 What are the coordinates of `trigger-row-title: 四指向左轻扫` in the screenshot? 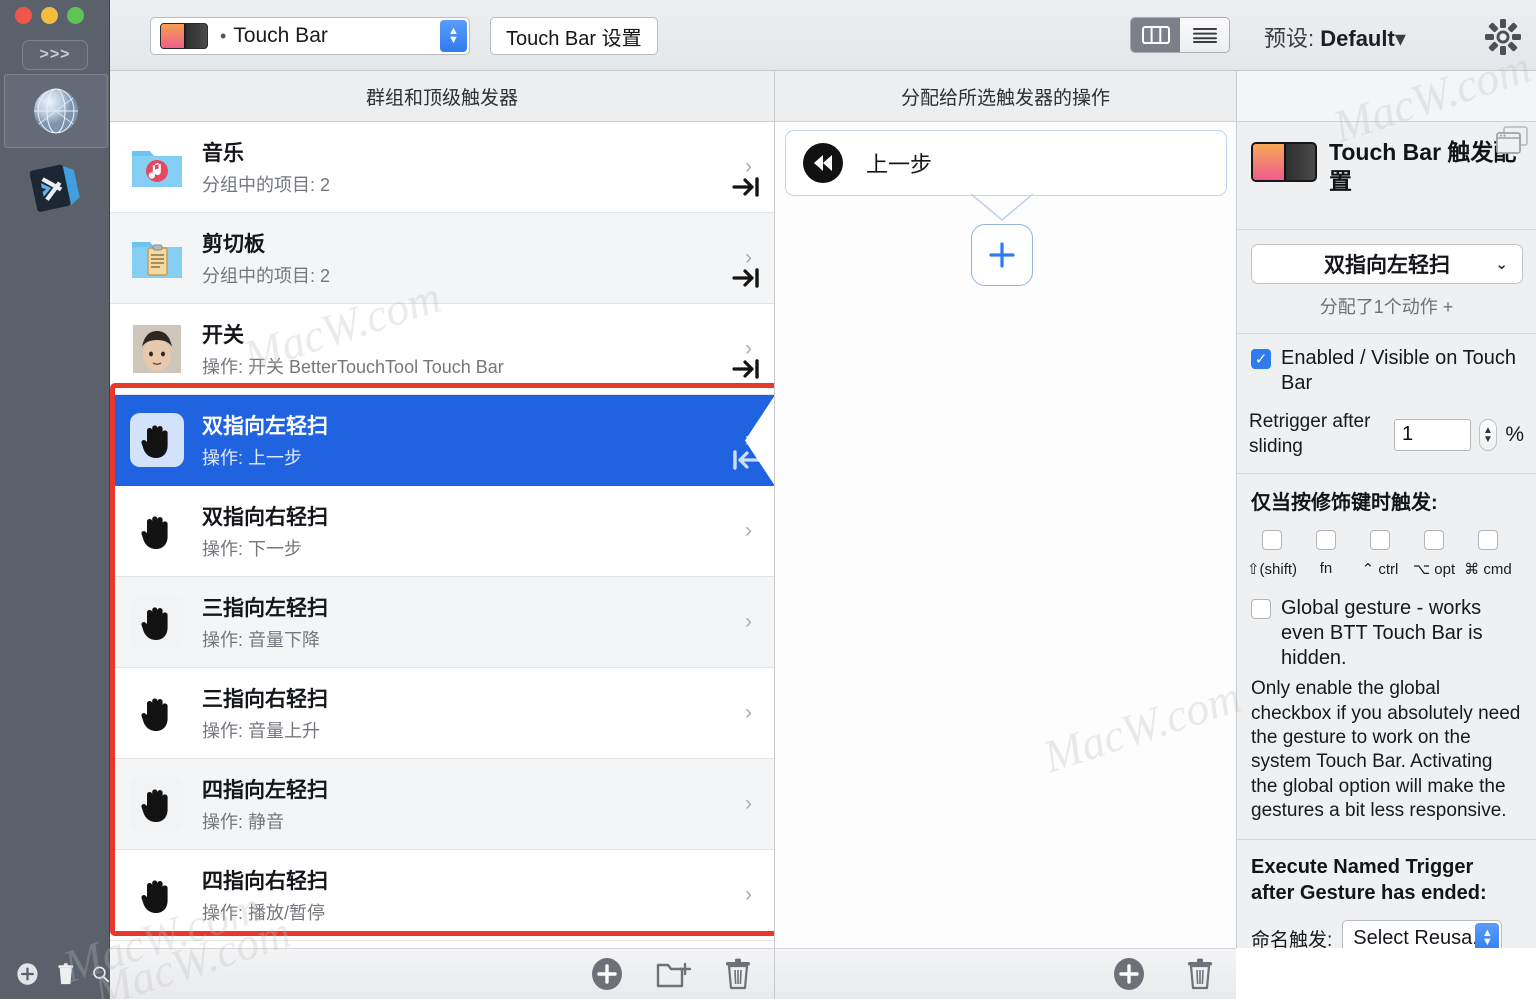 It's located at (265, 790).